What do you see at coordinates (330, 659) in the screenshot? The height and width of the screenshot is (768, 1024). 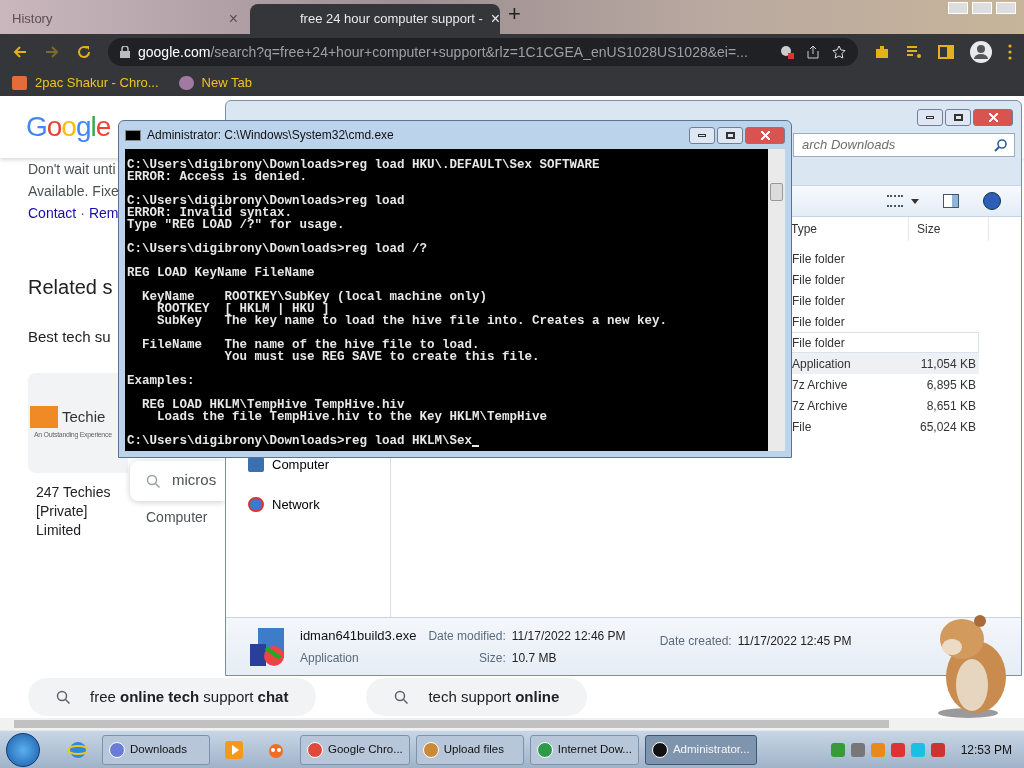 I see `file-type: Application` at bounding box center [330, 659].